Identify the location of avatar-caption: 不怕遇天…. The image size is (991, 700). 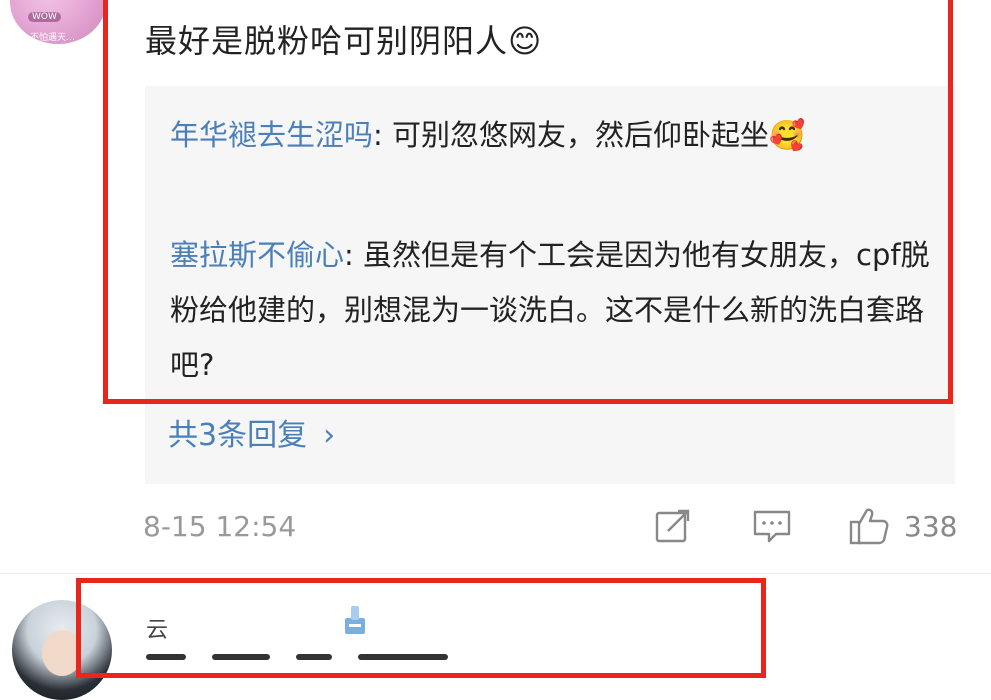
(53, 38).